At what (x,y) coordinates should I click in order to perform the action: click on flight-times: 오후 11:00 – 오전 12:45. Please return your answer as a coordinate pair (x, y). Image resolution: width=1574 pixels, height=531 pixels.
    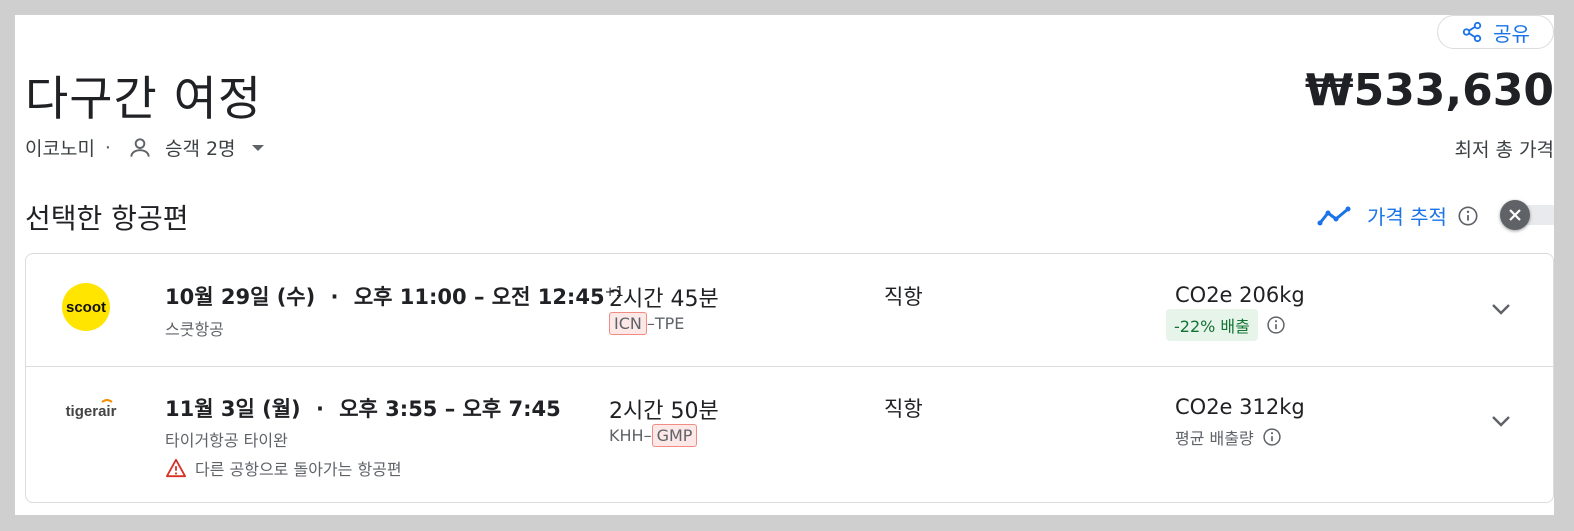
    Looking at the image, I should click on (479, 297).